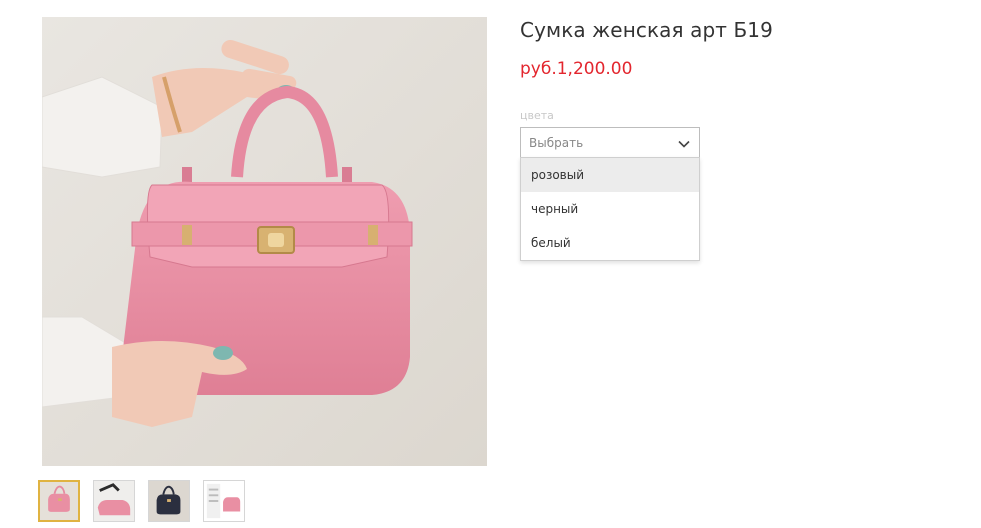 The width and height of the screenshot is (981, 528). Describe the element at coordinates (576, 69) in the screenshot. I see `product-price: руб.1,200.00` at that location.